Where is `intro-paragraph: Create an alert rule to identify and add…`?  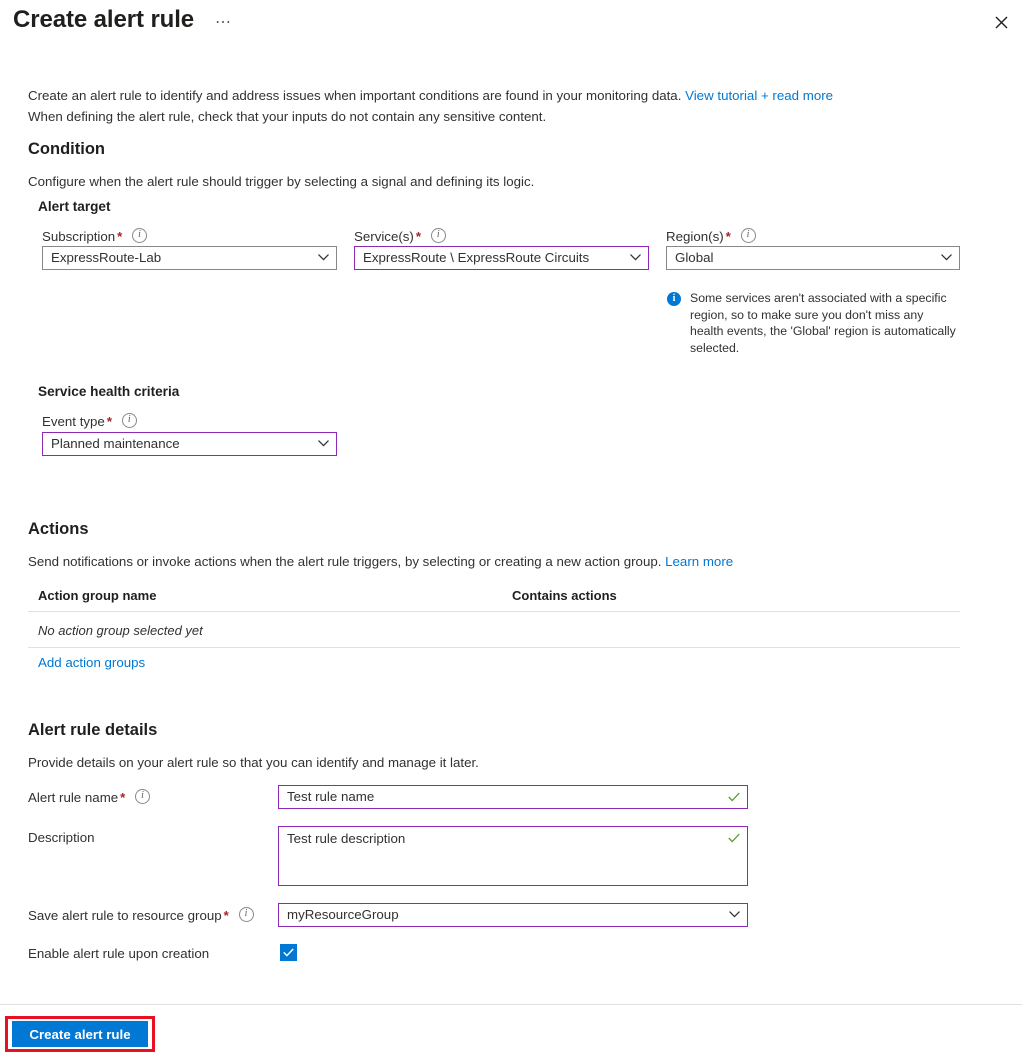 intro-paragraph: Create an alert rule to identify and add… is located at coordinates (508, 106).